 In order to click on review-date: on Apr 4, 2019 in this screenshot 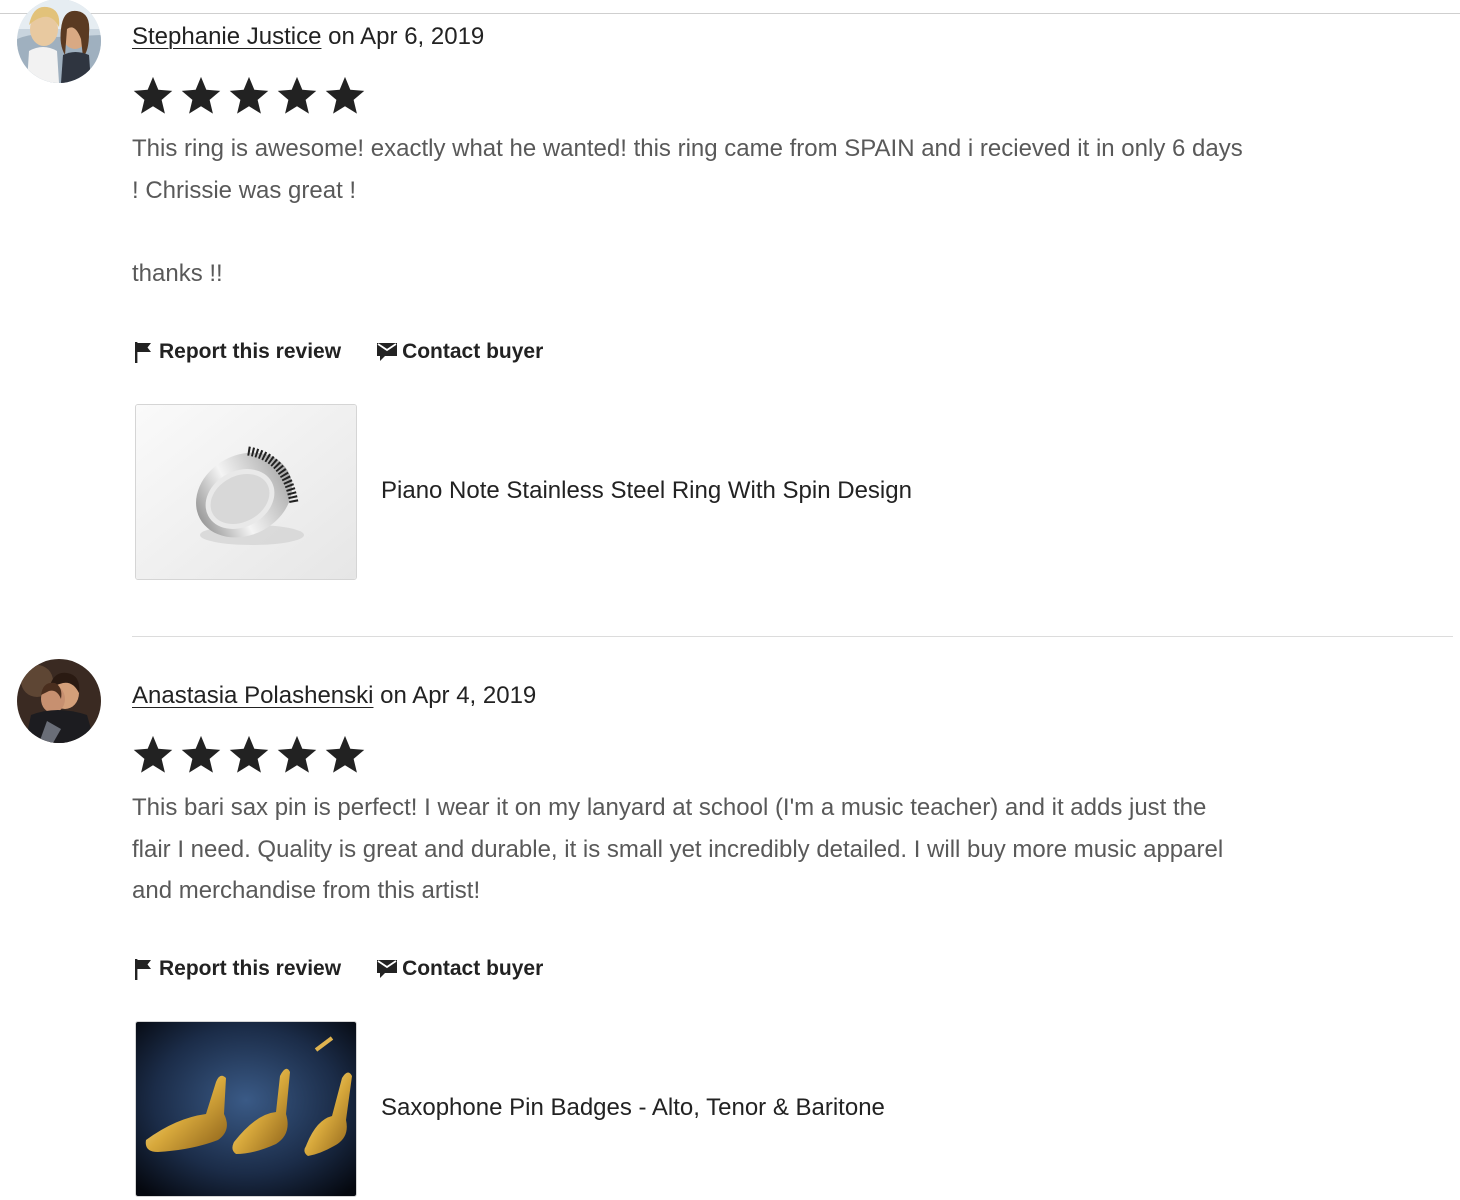, I will do `click(455, 695)`.